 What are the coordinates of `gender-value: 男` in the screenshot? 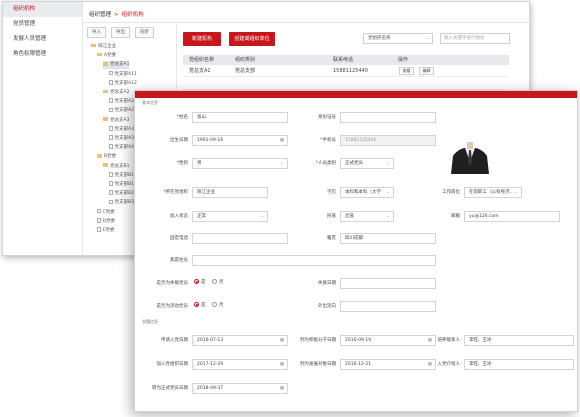 It's located at (199, 163).